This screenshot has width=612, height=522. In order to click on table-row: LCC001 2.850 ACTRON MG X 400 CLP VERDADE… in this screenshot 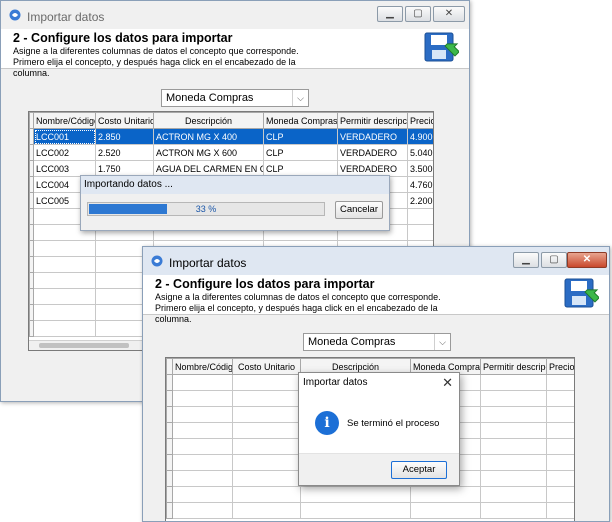, I will do `click(231, 136)`.